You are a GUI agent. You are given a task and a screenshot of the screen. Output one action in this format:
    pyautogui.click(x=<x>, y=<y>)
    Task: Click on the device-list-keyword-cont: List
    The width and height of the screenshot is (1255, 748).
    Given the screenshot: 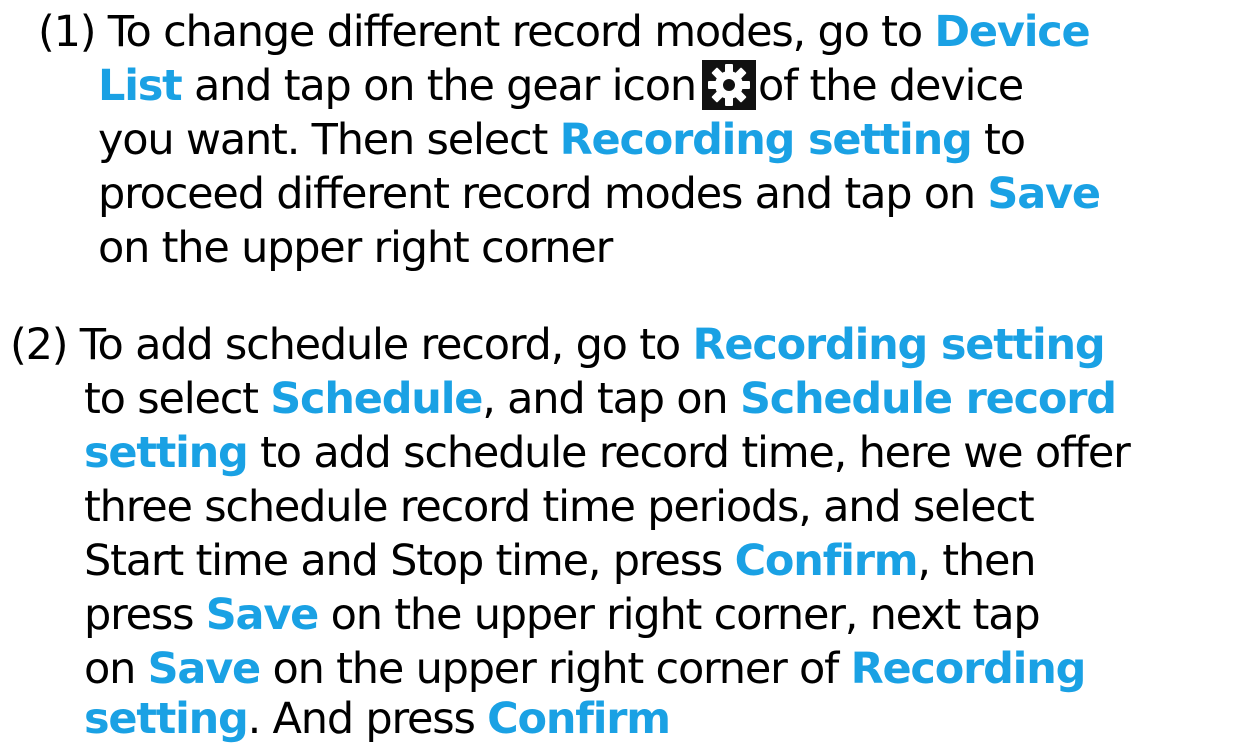 What is the action you would take?
    pyautogui.click(x=140, y=86)
    